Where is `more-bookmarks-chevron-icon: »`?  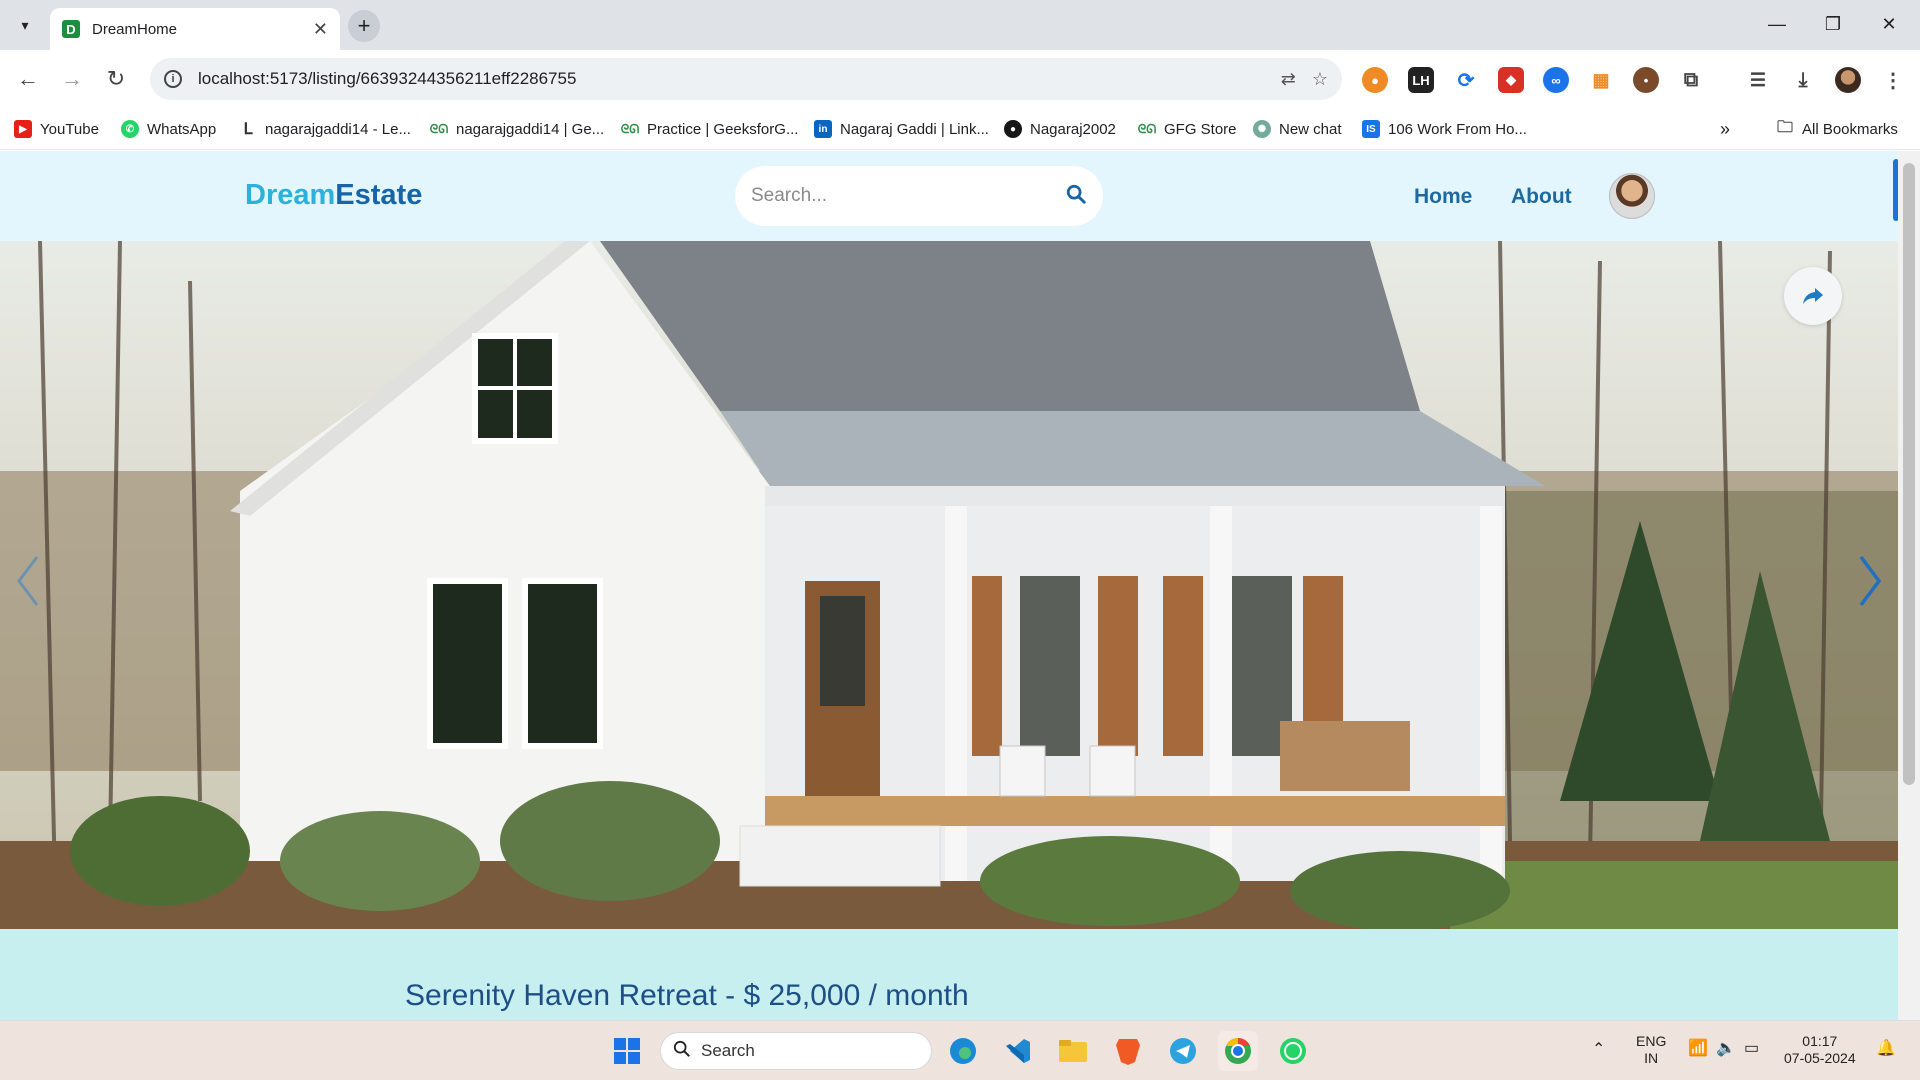
more-bookmarks-chevron-icon: » is located at coordinates (1725, 129).